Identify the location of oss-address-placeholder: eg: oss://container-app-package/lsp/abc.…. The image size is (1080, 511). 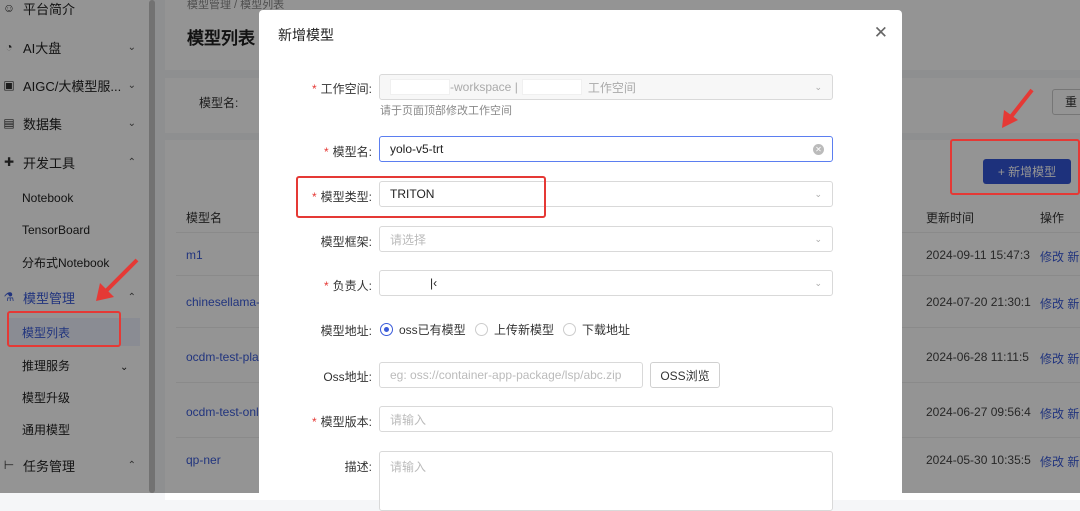
(506, 375).